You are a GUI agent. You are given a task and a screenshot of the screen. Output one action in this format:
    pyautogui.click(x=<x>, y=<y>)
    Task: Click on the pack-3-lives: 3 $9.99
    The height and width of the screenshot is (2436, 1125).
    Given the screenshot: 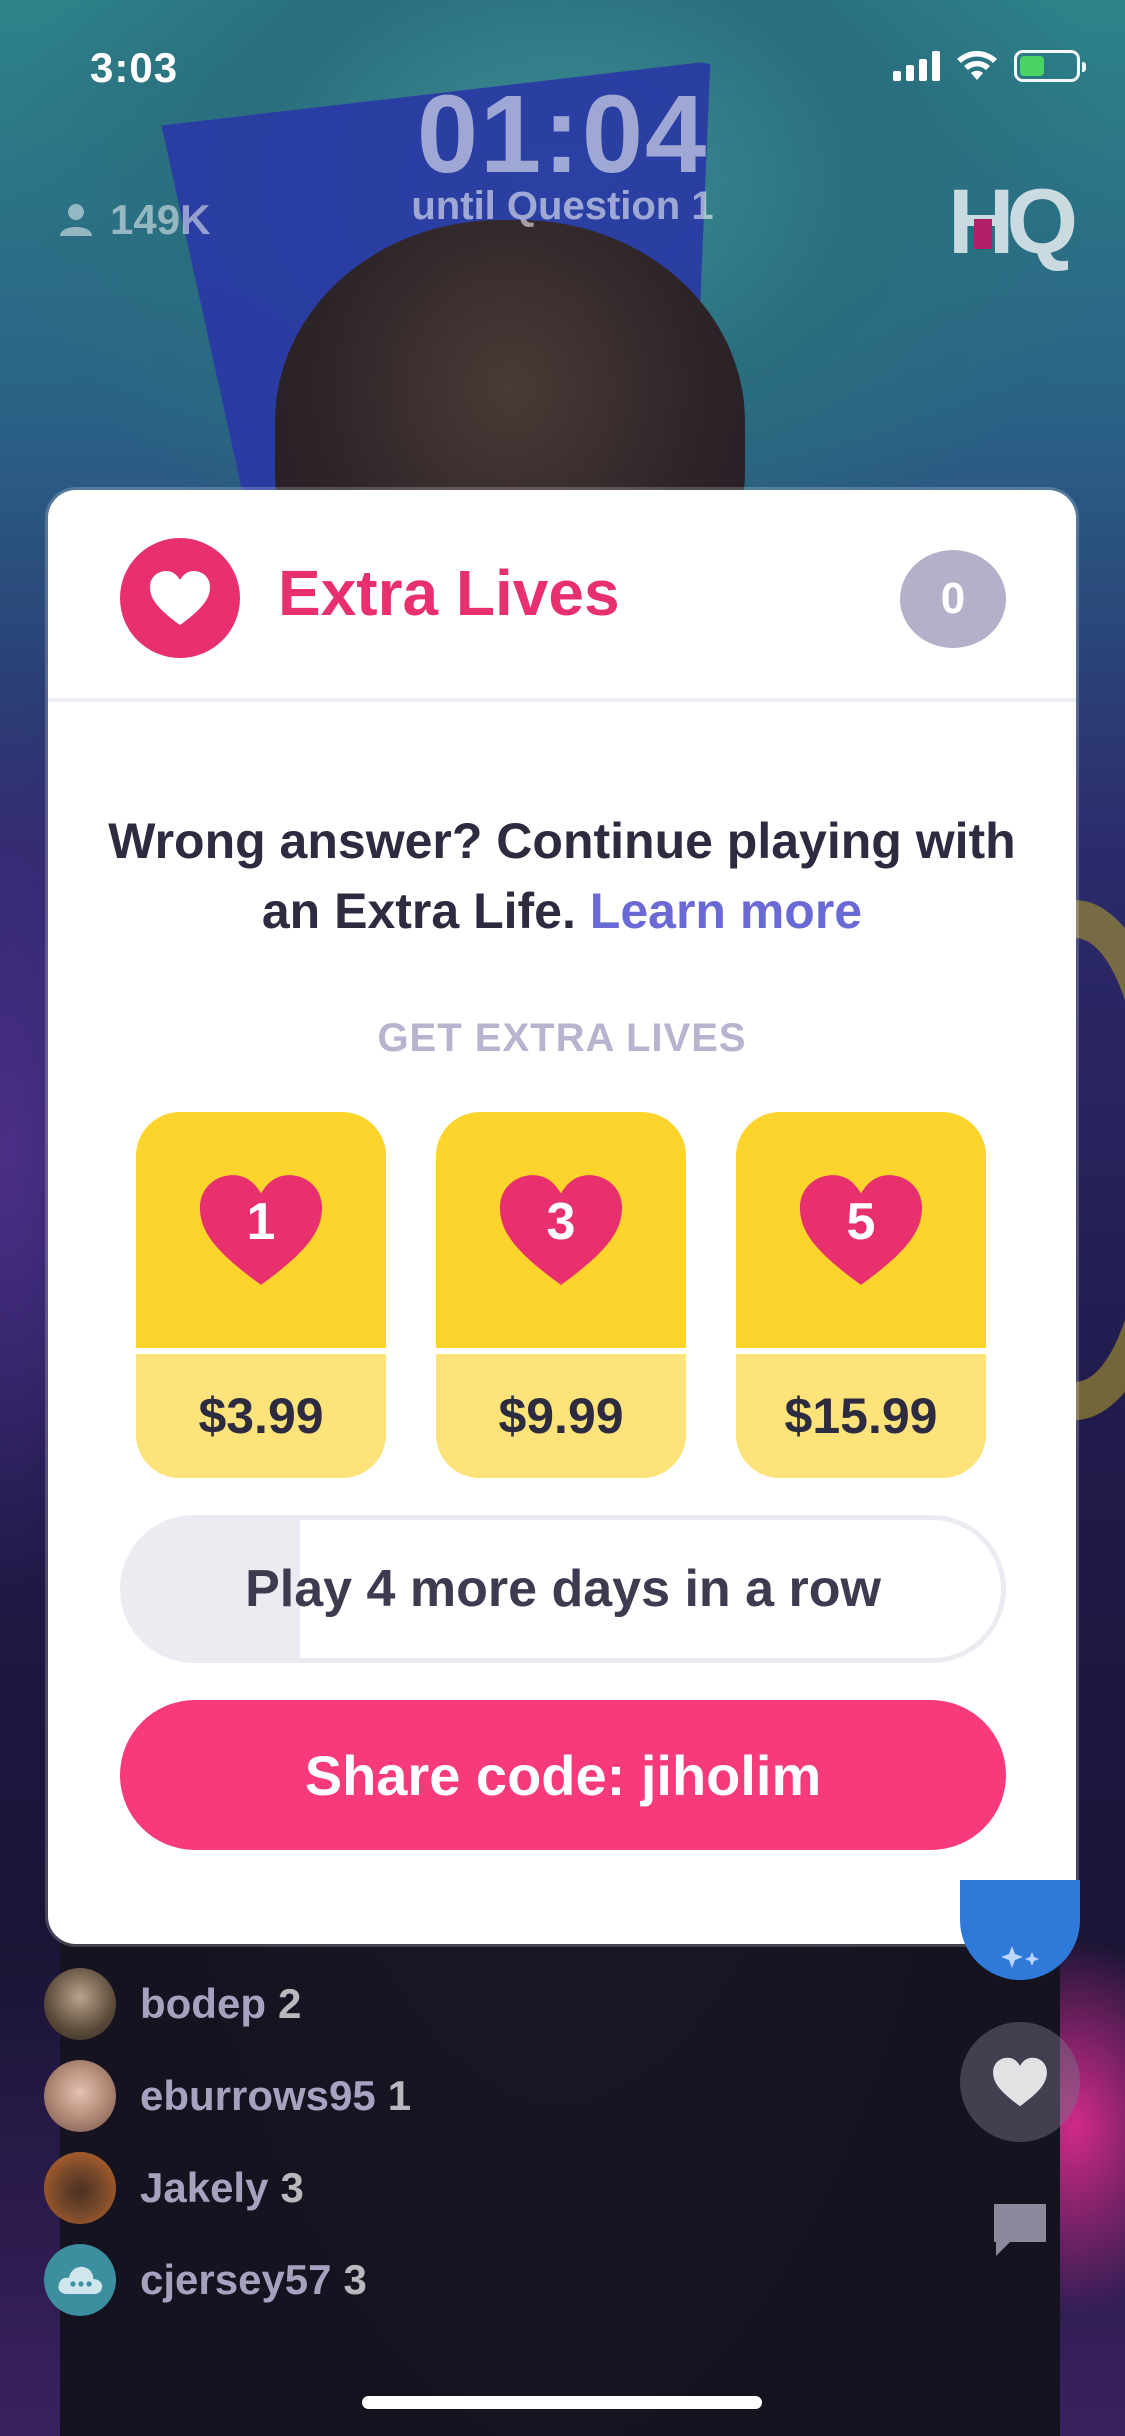 What is the action you would take?
    pyautogui.click(x=561, y=1295)
    